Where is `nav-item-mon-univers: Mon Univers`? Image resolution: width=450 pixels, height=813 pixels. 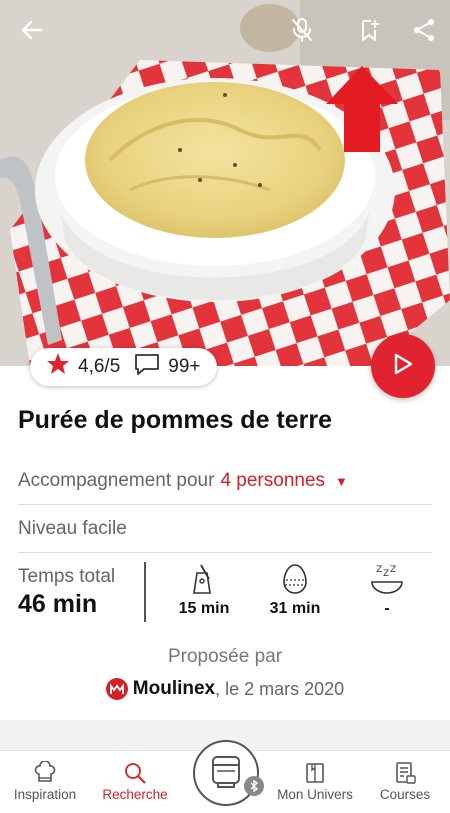 nav-item-mon-univers: Mon Univers is located at coordinates (315, 780).